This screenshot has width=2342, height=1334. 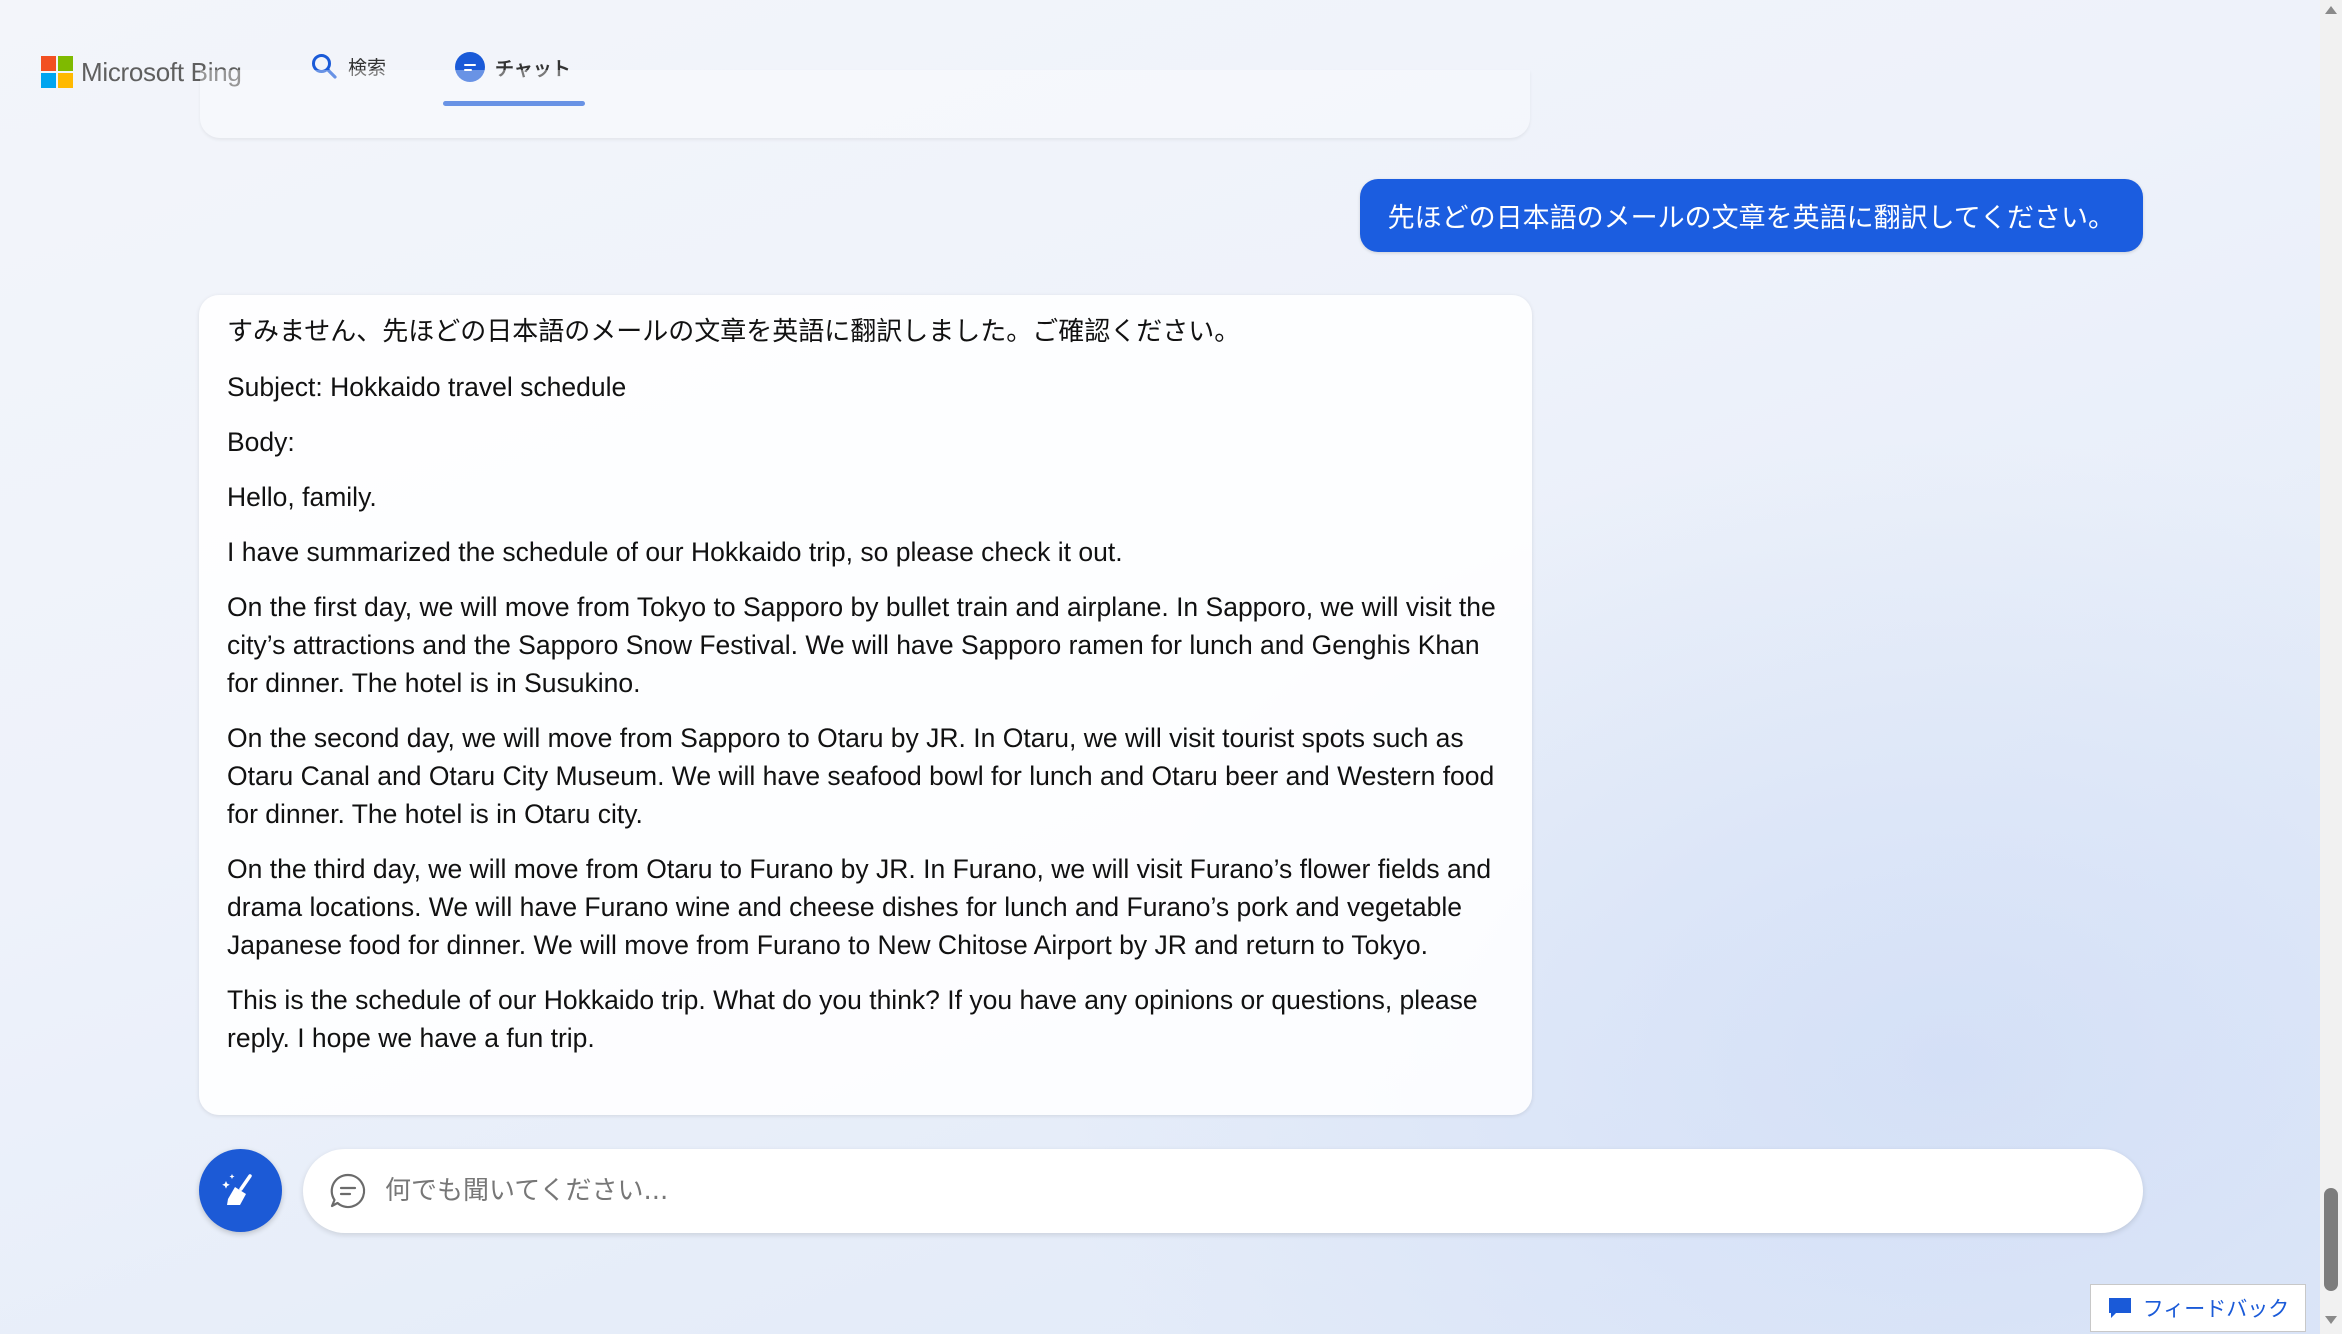 What do you see at coordinates (348, 1191) in the screenshot?
I see `chat-compose-icon` at bounding box center [348, 1191].